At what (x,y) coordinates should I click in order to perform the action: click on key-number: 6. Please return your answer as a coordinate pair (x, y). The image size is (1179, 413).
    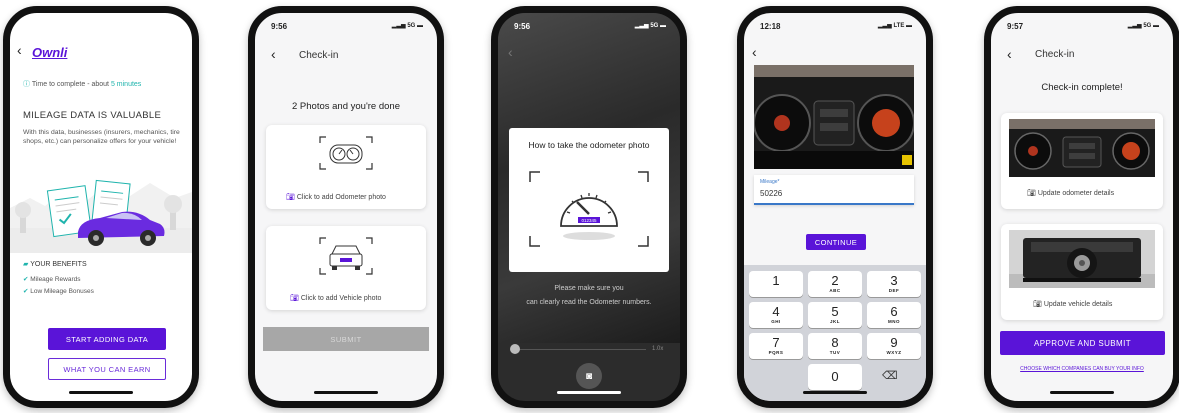
    Looking at the image, I should click on (894, 311).